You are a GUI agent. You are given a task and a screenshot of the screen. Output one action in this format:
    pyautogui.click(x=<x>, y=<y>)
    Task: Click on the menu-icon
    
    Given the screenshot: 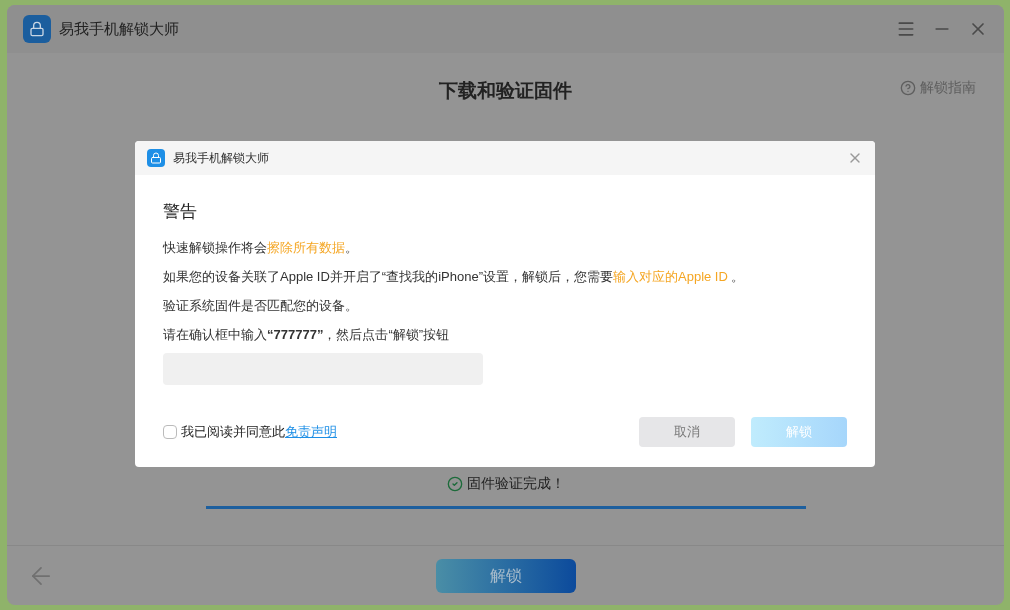 What is the action you would take?
    pyautogui.click(x=906, y=29)
    